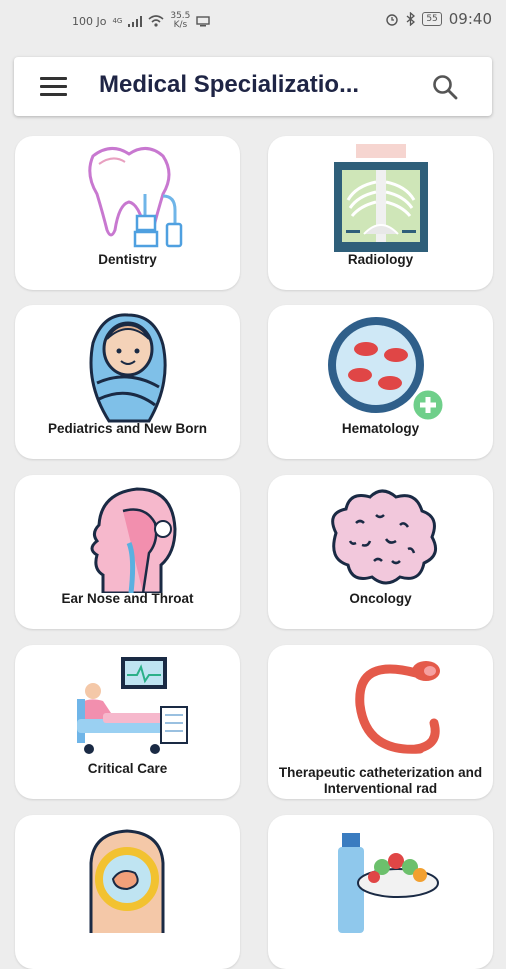 This screenshot has width=506, height=969. I want to click on newborn-baby-icon, so click(128, 368).